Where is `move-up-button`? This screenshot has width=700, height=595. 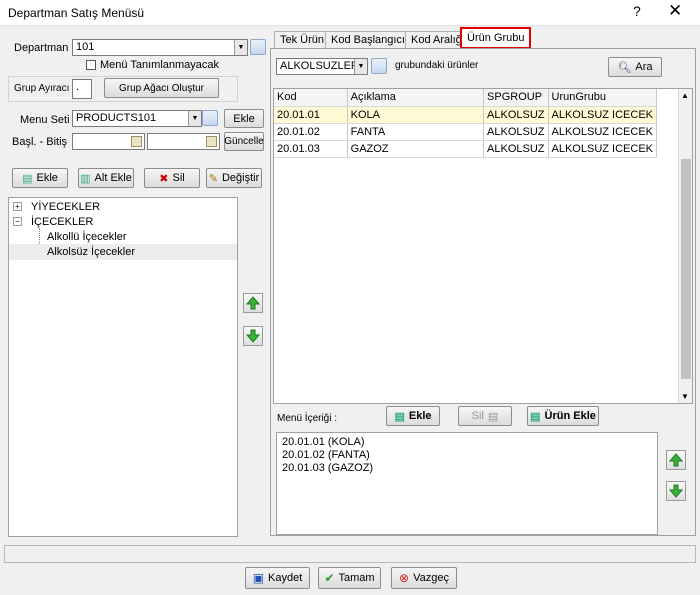 move-up-button is located at coordinates (253, 303).